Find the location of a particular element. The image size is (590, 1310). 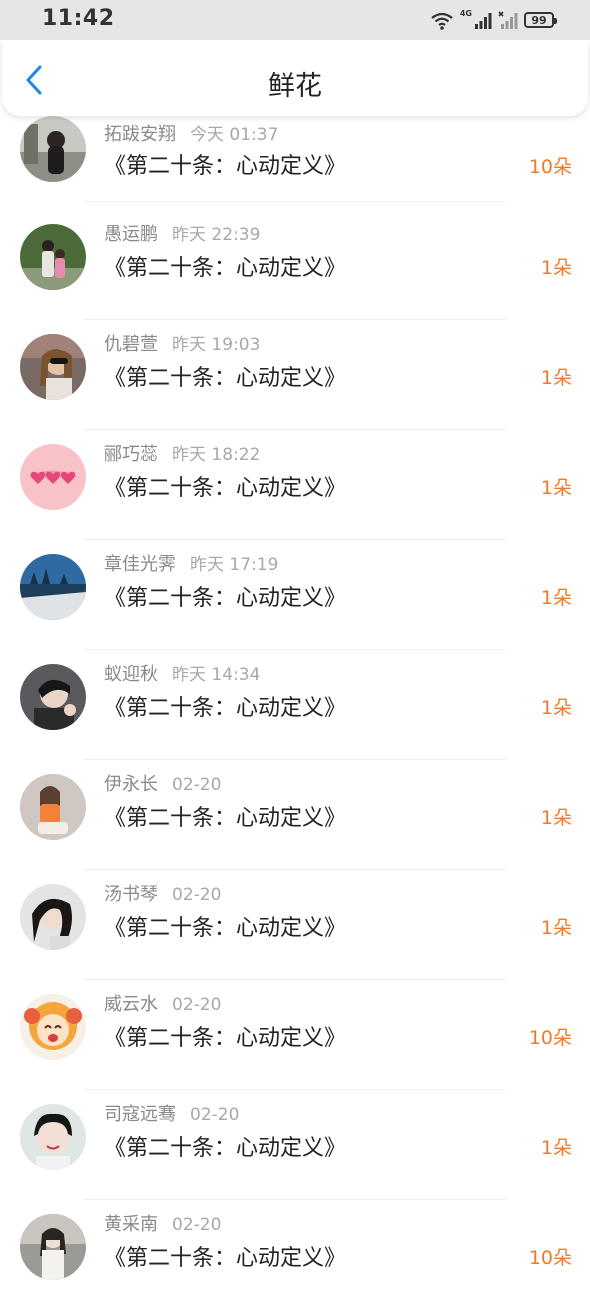

user-name: 愚运鹏 is located at coordinates (131, 234).